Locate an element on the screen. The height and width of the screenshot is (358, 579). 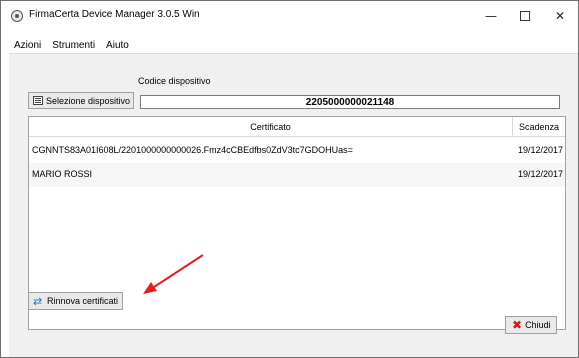
rinnova-certificati-button: ⇄ Rinnova certificati is located at coordinates (75, 301).